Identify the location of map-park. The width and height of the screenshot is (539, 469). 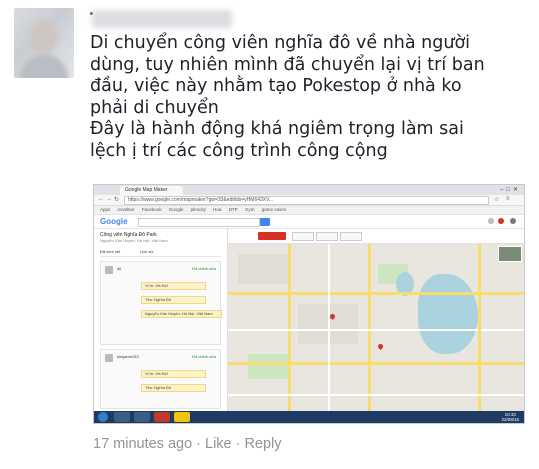
(268, 366).